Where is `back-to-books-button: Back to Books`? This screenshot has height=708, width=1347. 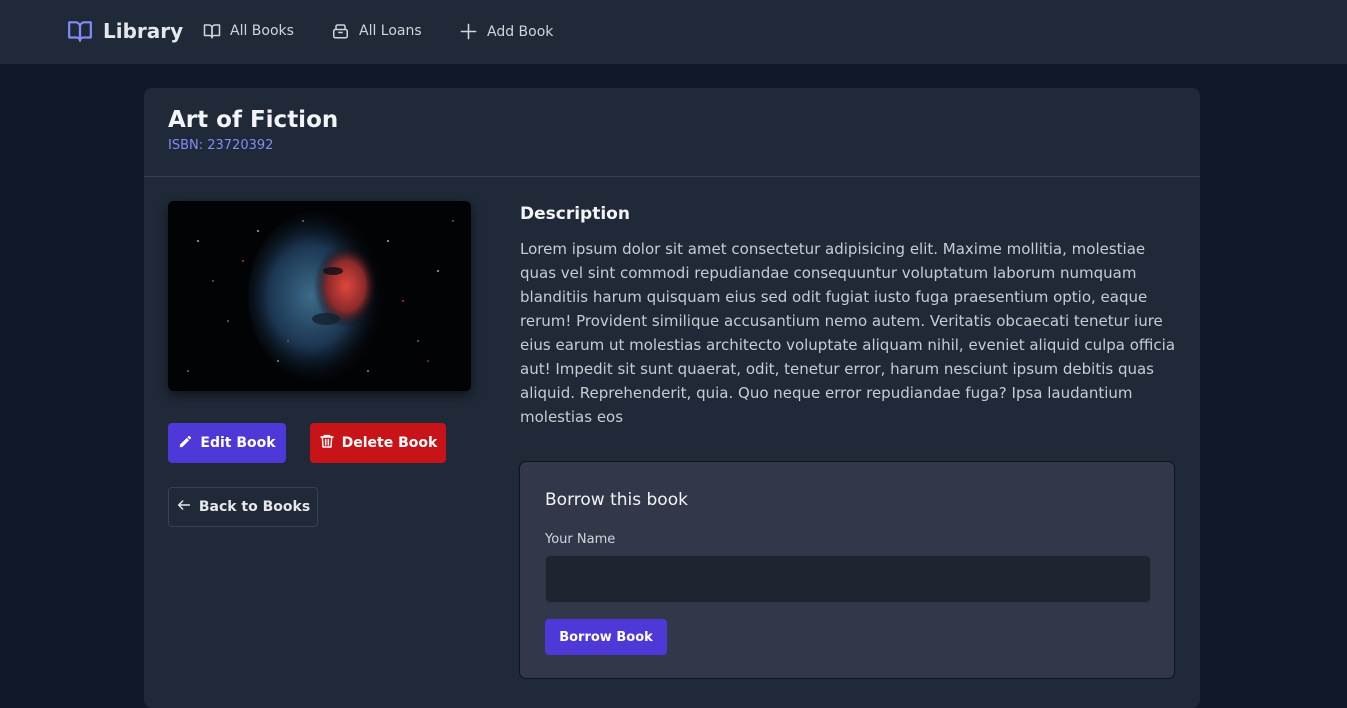 back-to-books-button: Back to Books is located at coordinates (243, 507).